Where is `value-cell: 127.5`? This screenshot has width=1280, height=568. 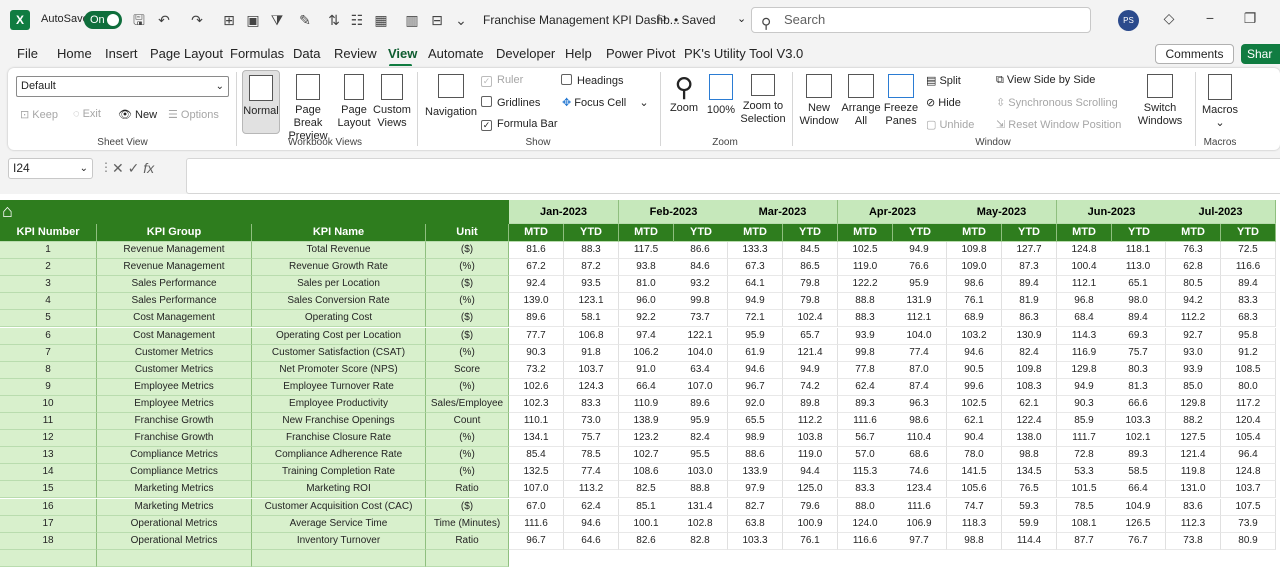 value-cell: 127.5 is located at coordinates (1193, 438).